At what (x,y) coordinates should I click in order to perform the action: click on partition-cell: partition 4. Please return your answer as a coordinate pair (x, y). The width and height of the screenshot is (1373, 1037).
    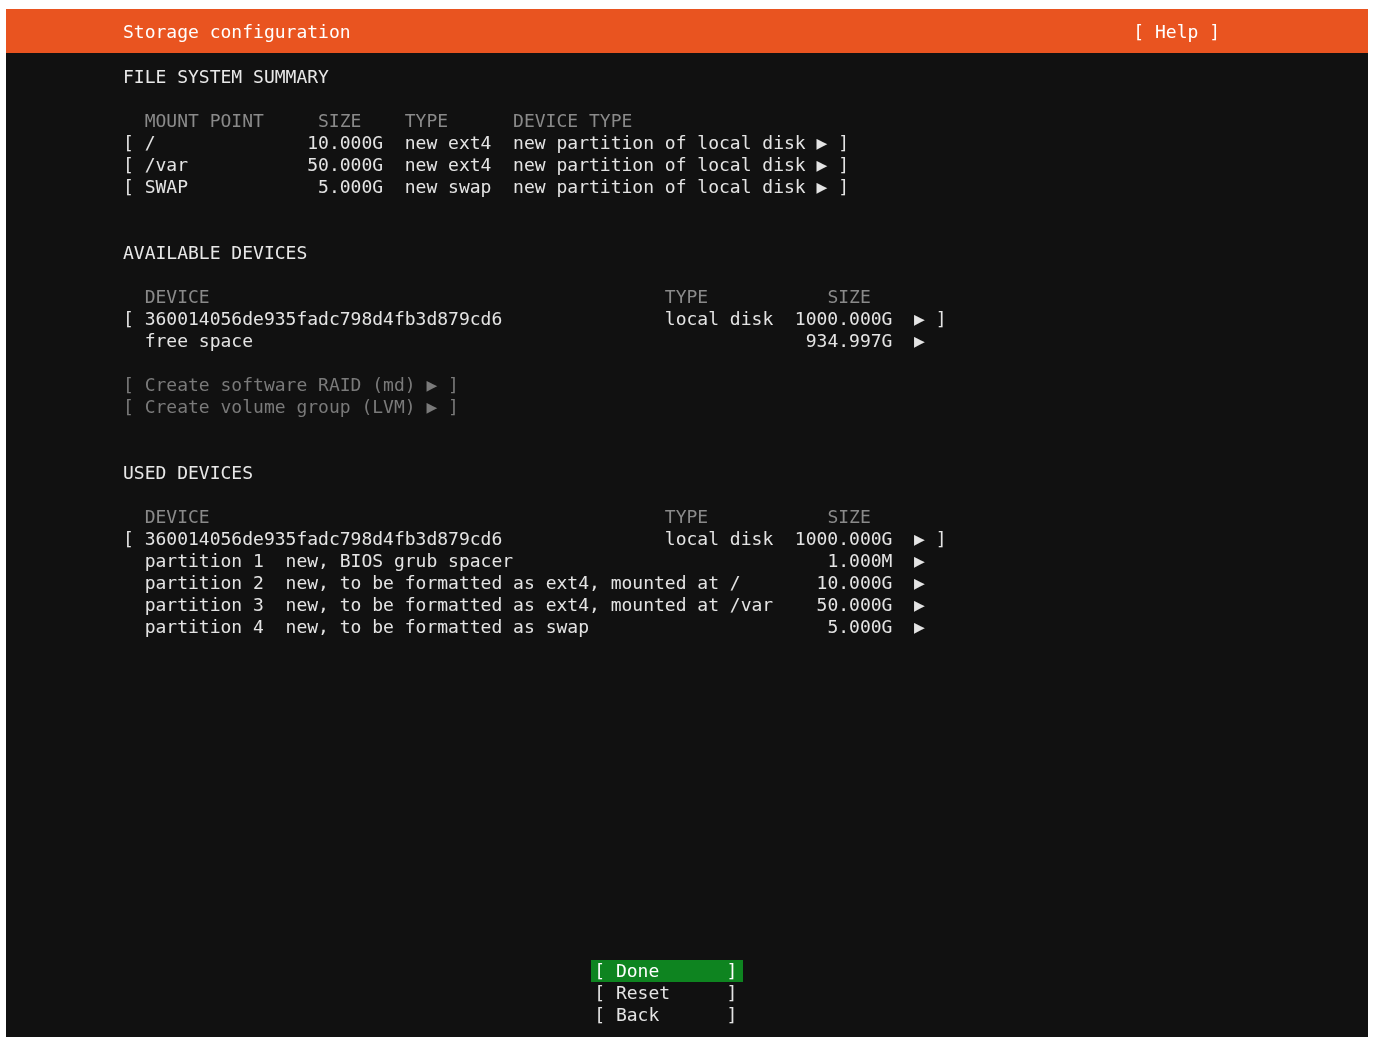
    Looking at the image, I should click on (215, 627).